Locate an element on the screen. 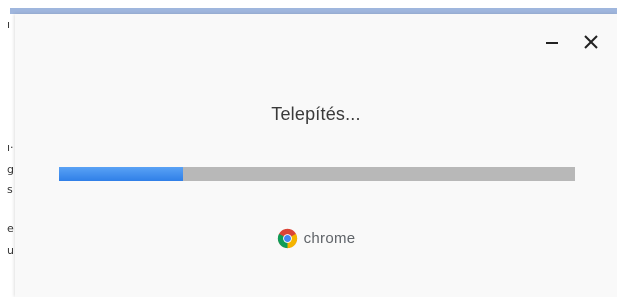  close-button is located at coordinates (591, 42).